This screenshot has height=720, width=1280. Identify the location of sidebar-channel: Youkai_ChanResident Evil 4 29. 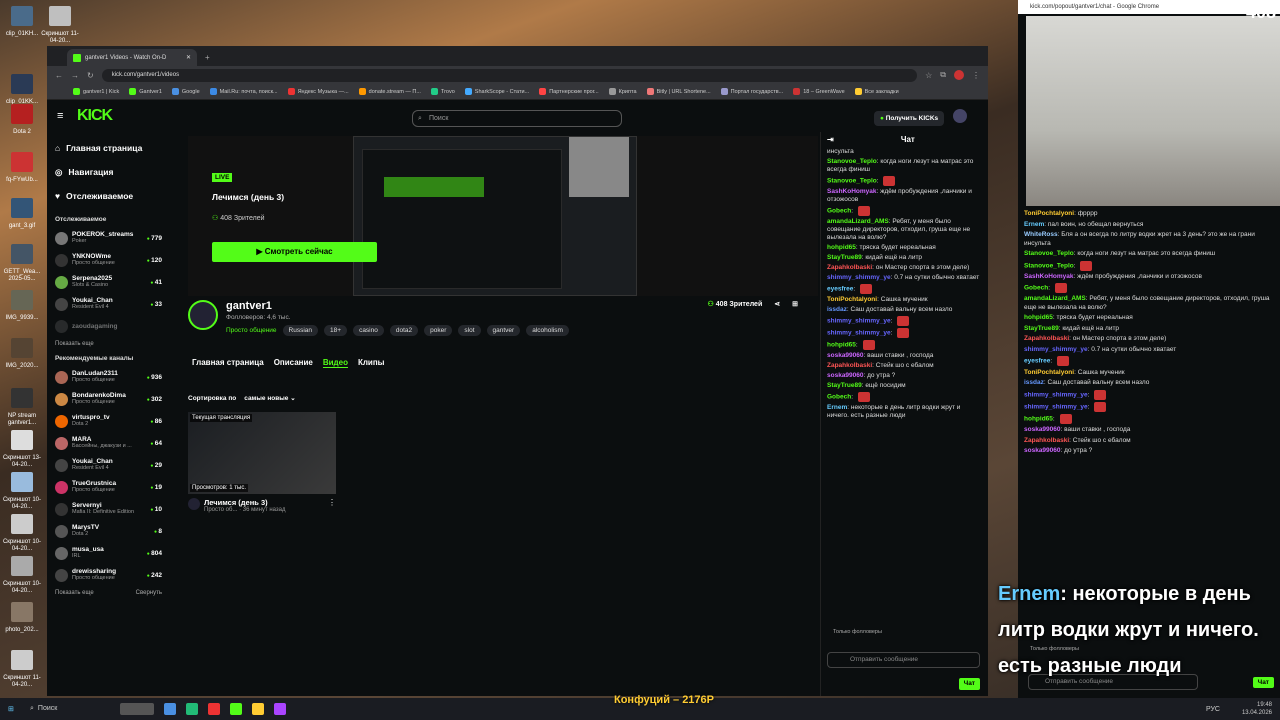
(108, 465).